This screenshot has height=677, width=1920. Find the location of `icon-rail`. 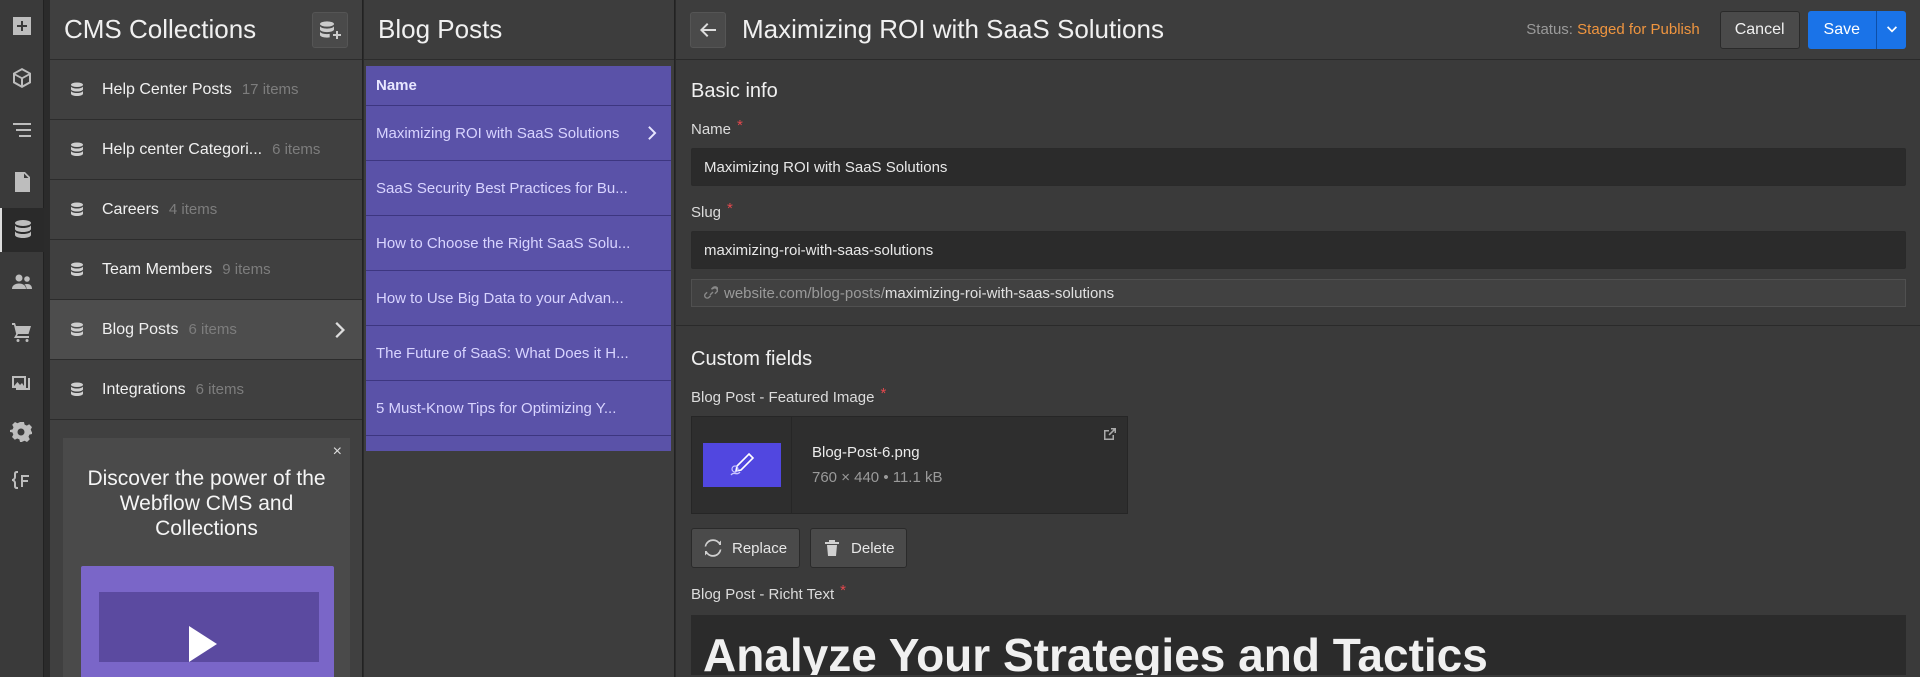

icon-rail is located at coordinates (22, 338).